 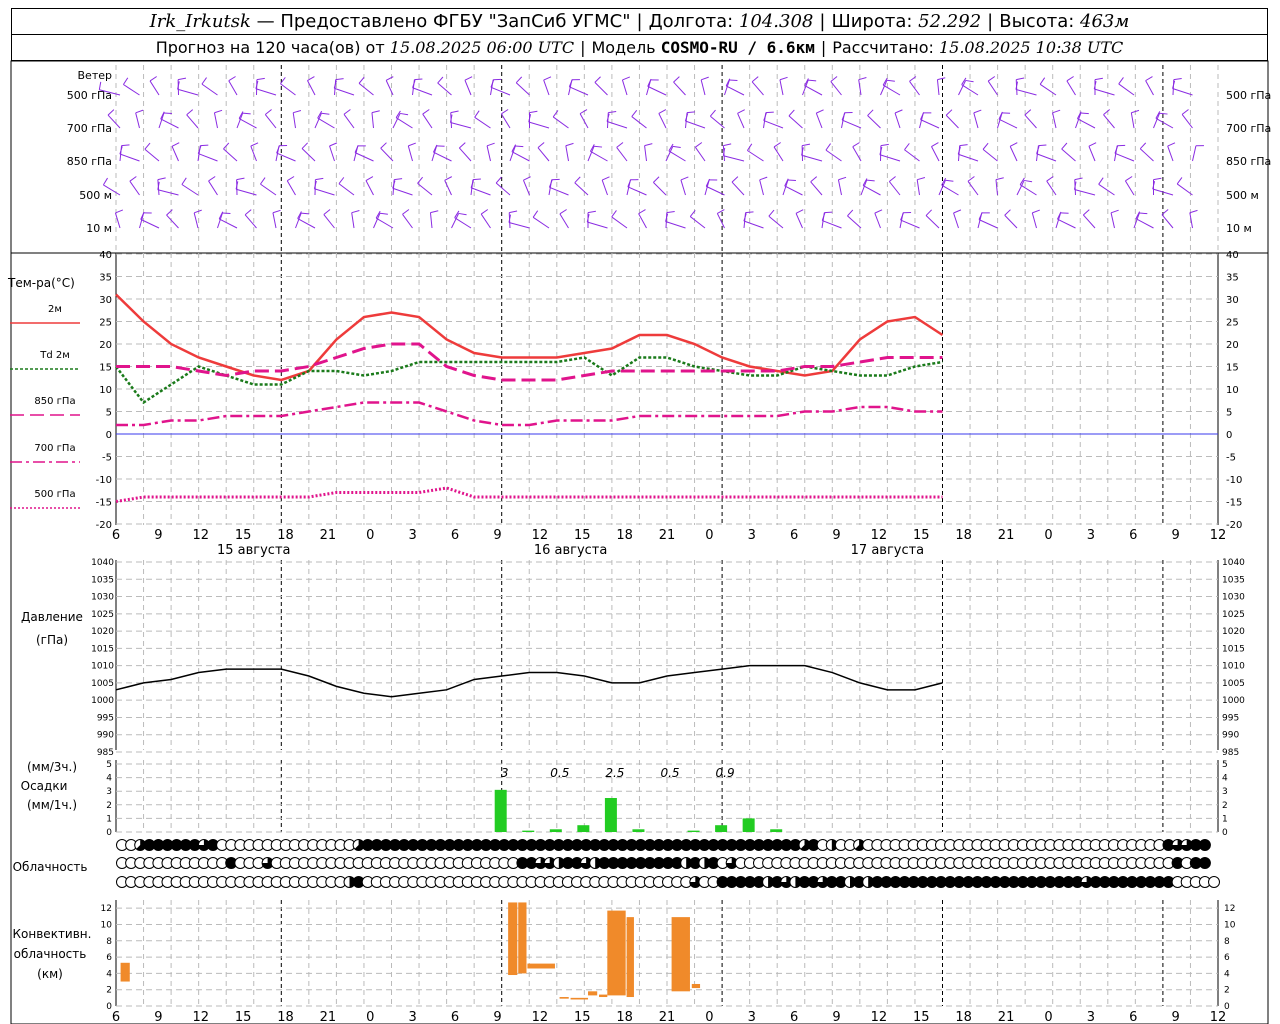 I want to click on x-tick-label: 9, so click(x=497, y=535).